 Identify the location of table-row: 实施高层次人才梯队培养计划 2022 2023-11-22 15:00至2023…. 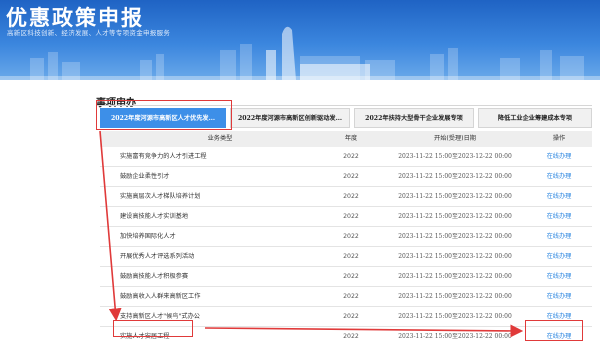
(346, 197).